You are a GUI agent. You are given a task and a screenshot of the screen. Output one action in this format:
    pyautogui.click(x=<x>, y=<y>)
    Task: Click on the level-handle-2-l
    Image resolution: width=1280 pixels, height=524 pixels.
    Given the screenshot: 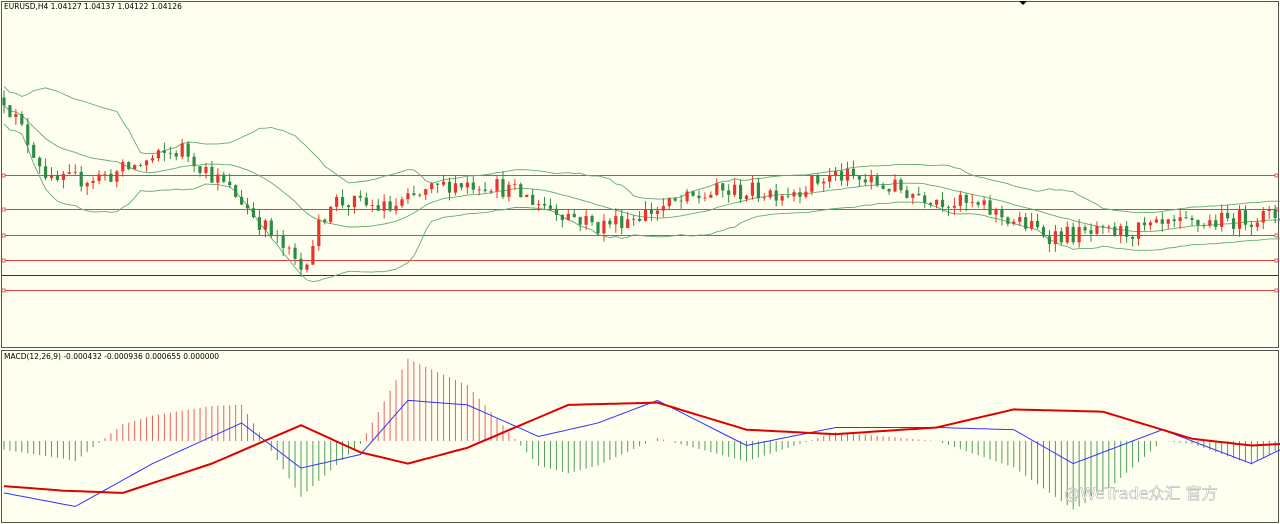 What is the action you would take?
    pyautogui.click(x=3, y=209)
    